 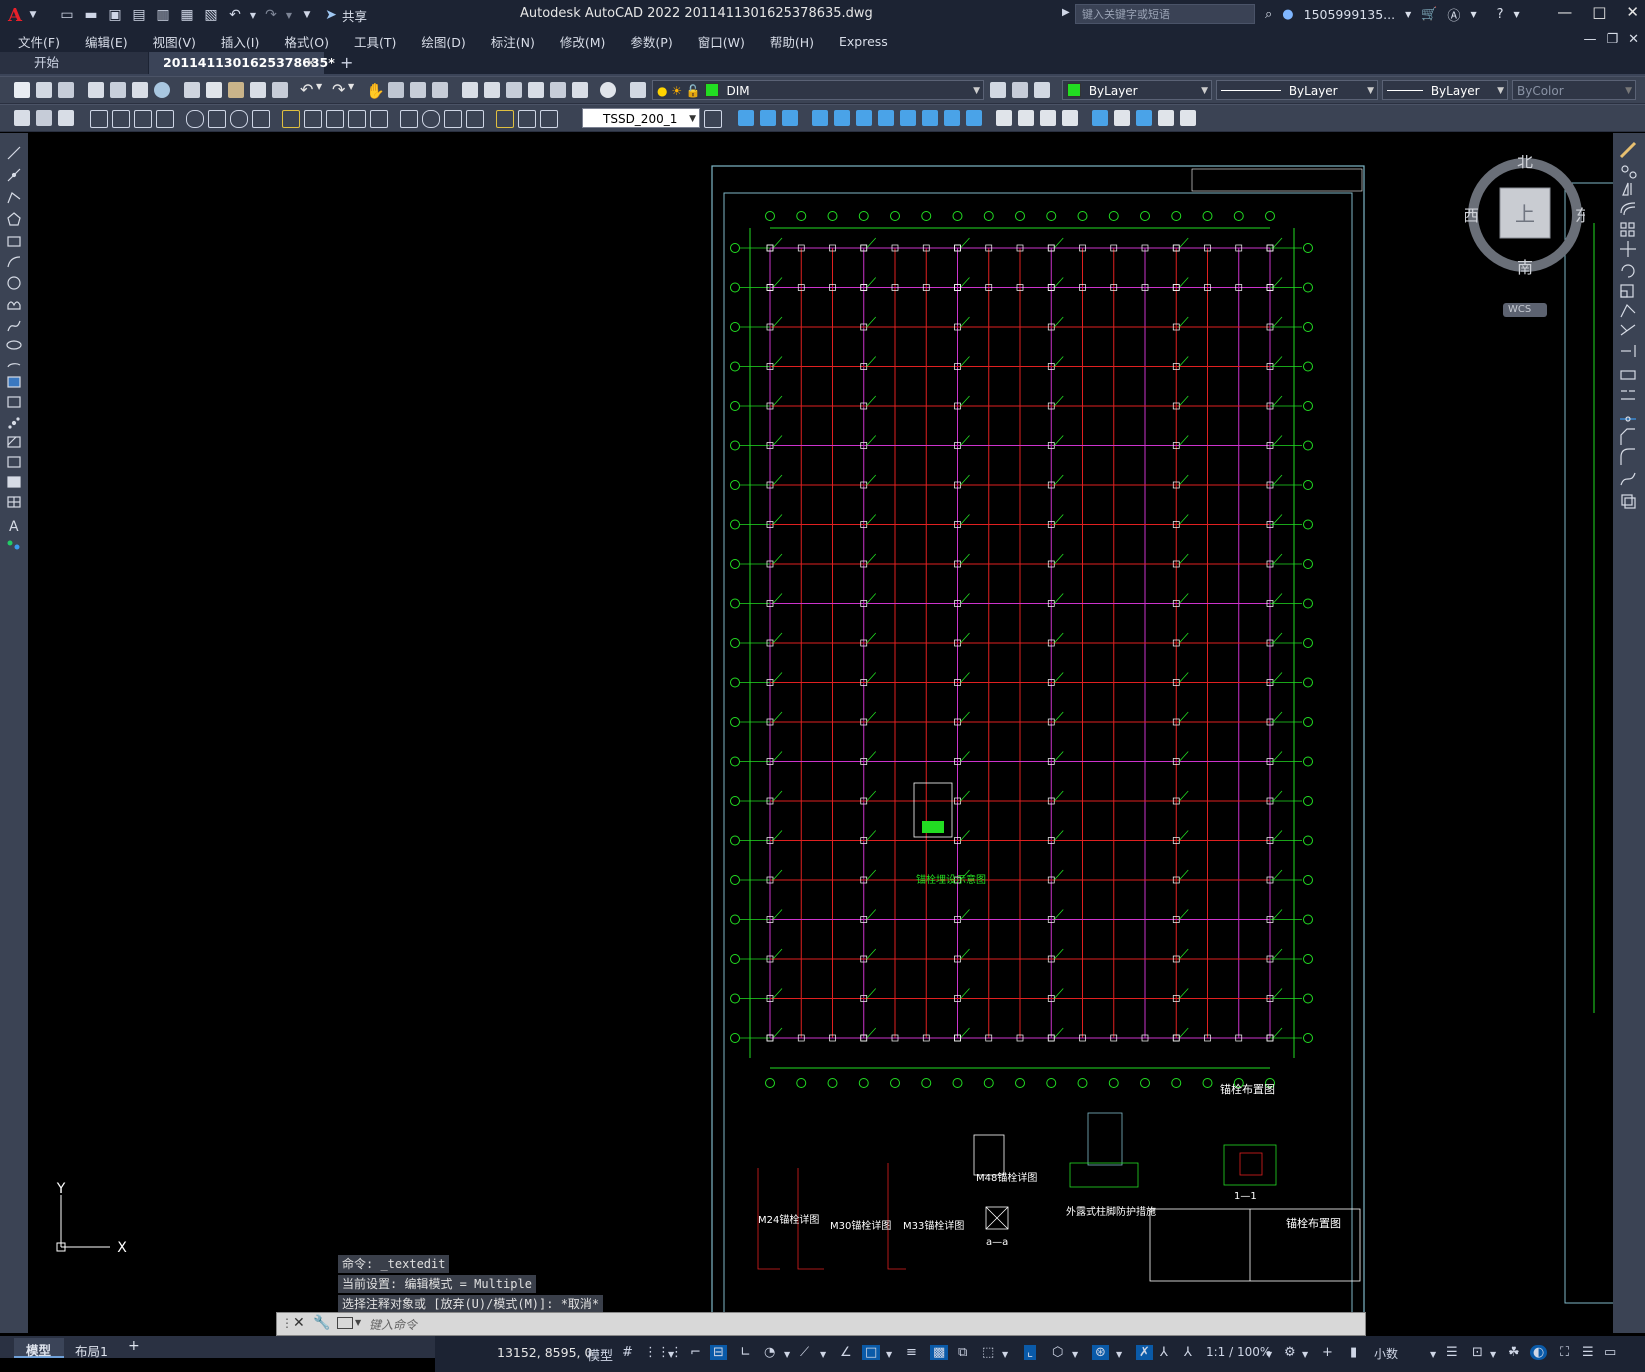 What do you see at coordinates (549, 119) in the screenshot?
I see `dimension-update-icon` at bounding box center [549, 119].